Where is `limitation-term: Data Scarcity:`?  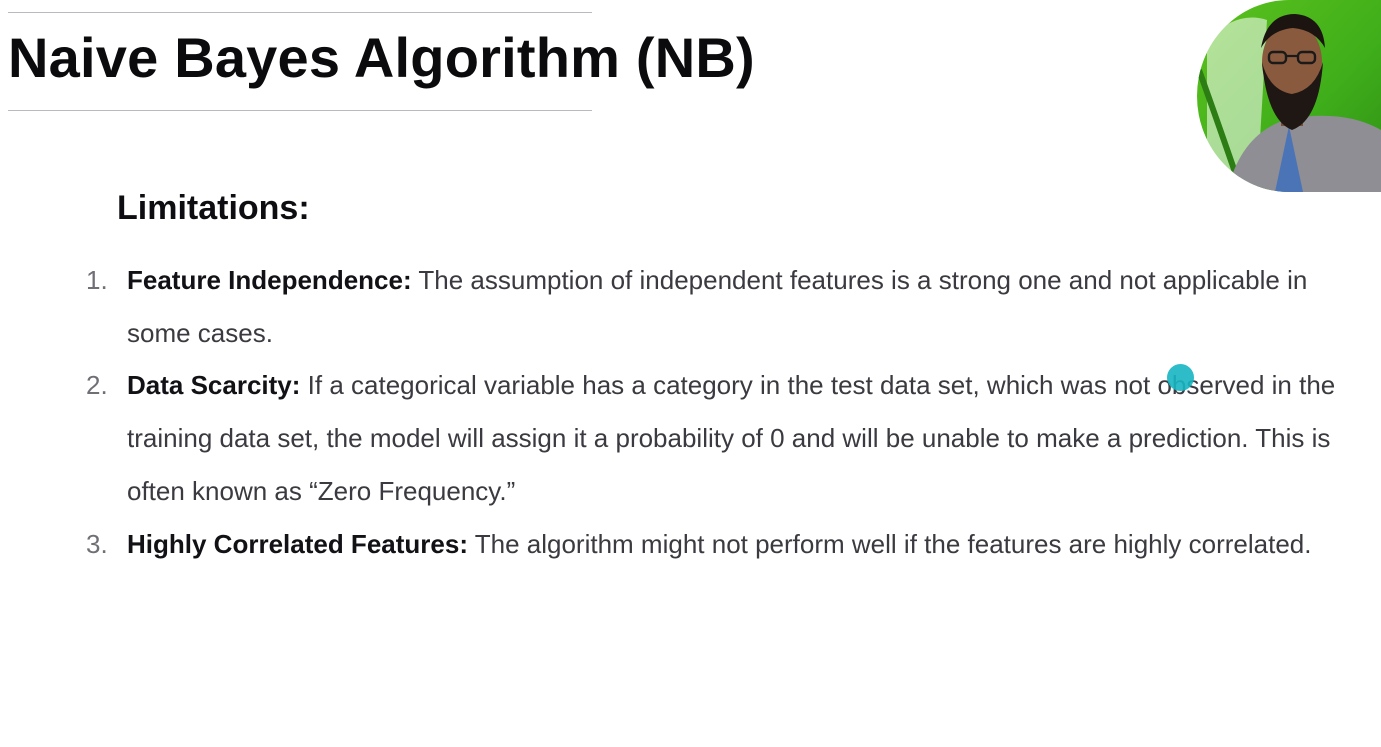 limitation-term: Data Scarcity: is located at coordinates (214, 385).